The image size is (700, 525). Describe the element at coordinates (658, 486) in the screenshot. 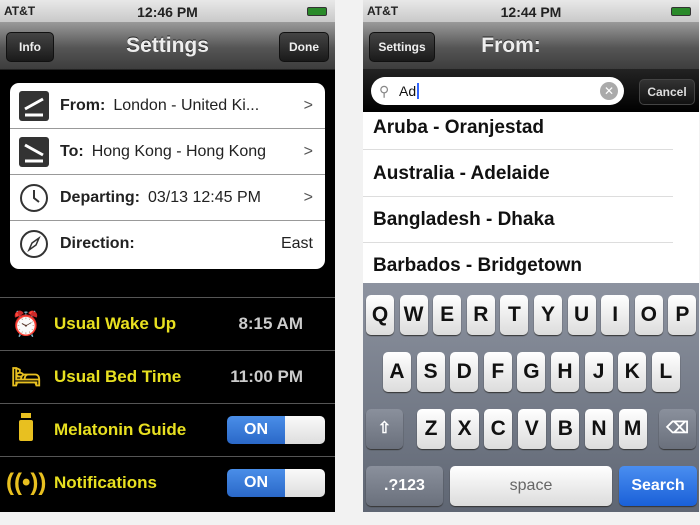

I see `search-key: Search` at that location.